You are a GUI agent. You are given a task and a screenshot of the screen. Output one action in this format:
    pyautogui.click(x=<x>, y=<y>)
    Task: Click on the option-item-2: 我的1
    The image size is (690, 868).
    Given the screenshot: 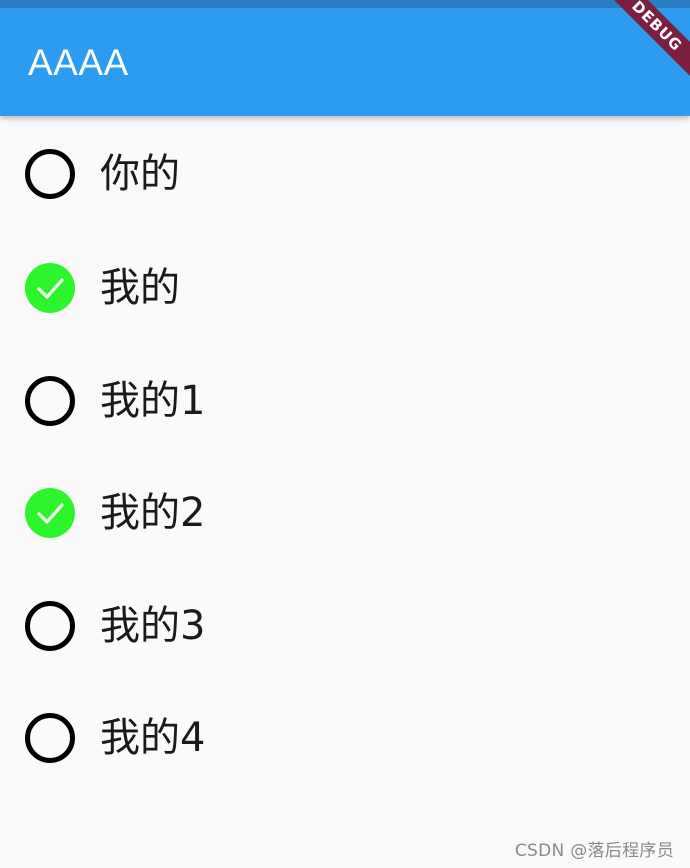 What is the action you would take?
    pyautogui.click(x=345, y=401)
    